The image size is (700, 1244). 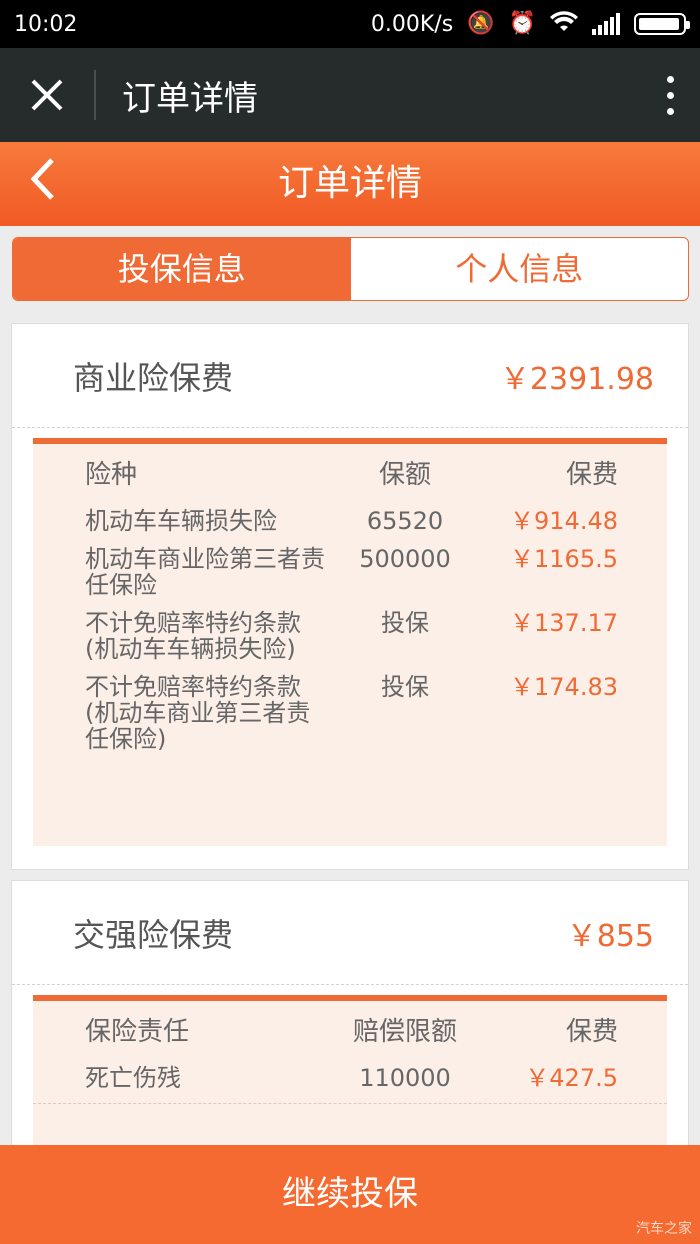 What do you see at coordinates (670, 95) in the screenshot?
I see `more-options-icon` at bounding box center [670, 95].